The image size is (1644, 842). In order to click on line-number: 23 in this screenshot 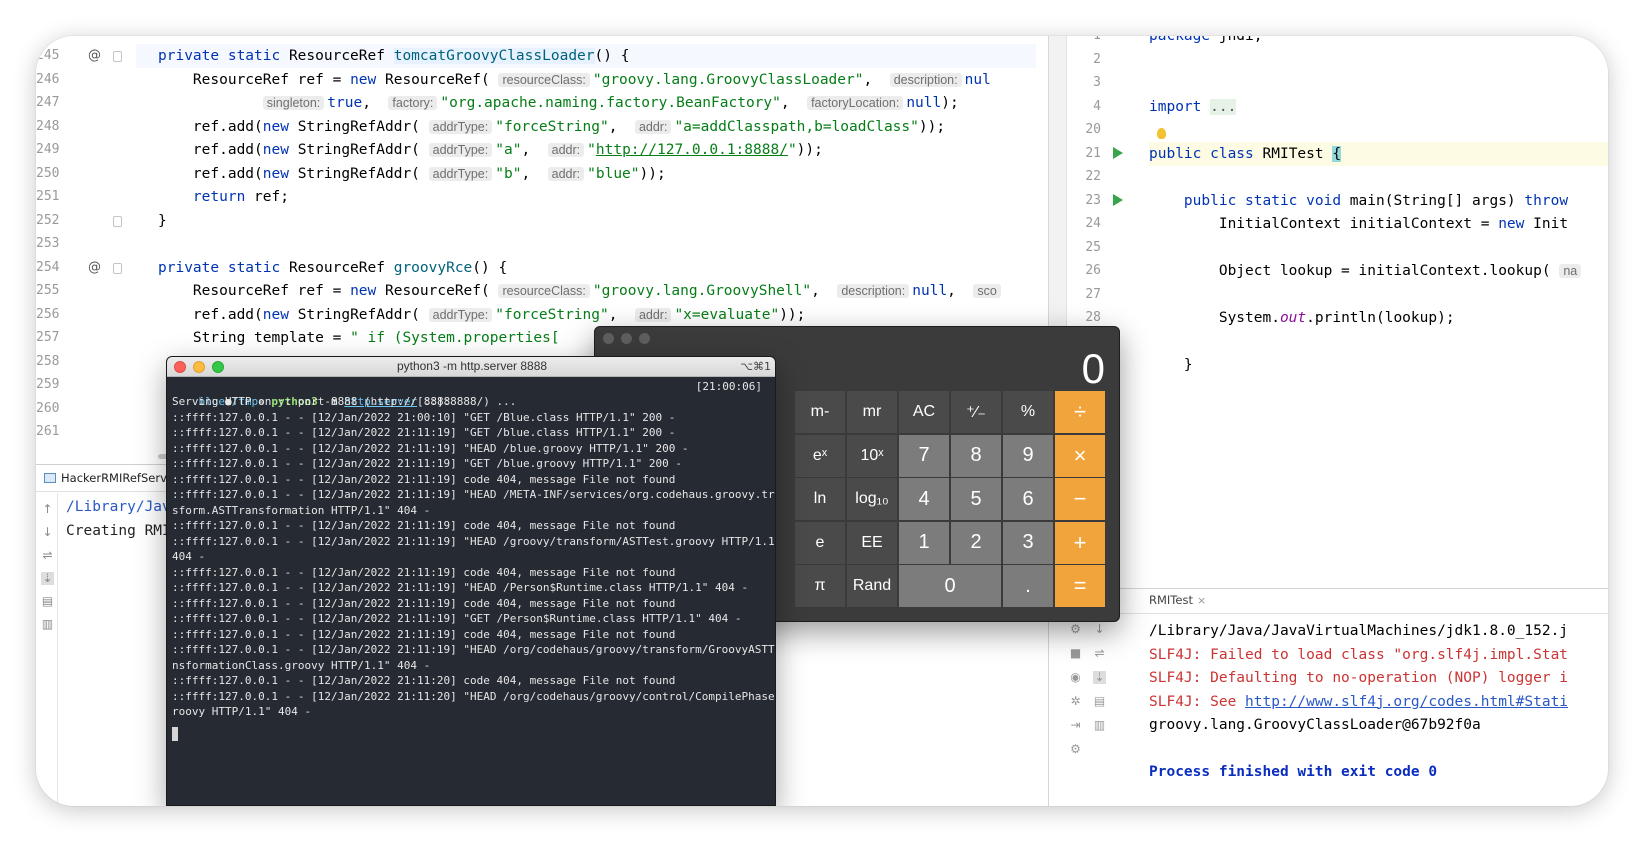, I will do `click(1093, 200)`.